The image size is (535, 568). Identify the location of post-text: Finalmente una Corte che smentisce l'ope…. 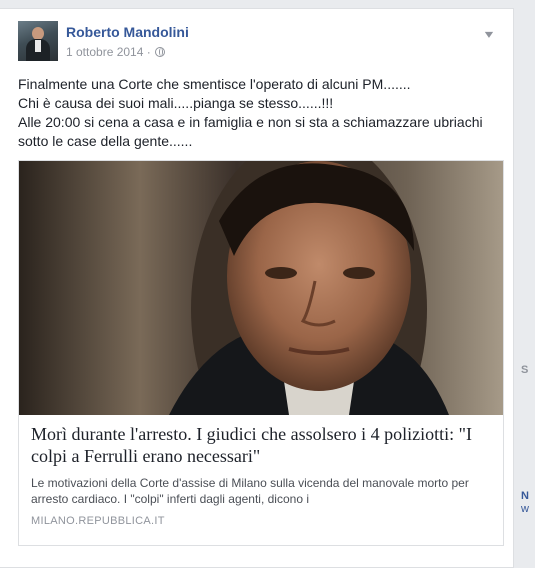
(258, 113).